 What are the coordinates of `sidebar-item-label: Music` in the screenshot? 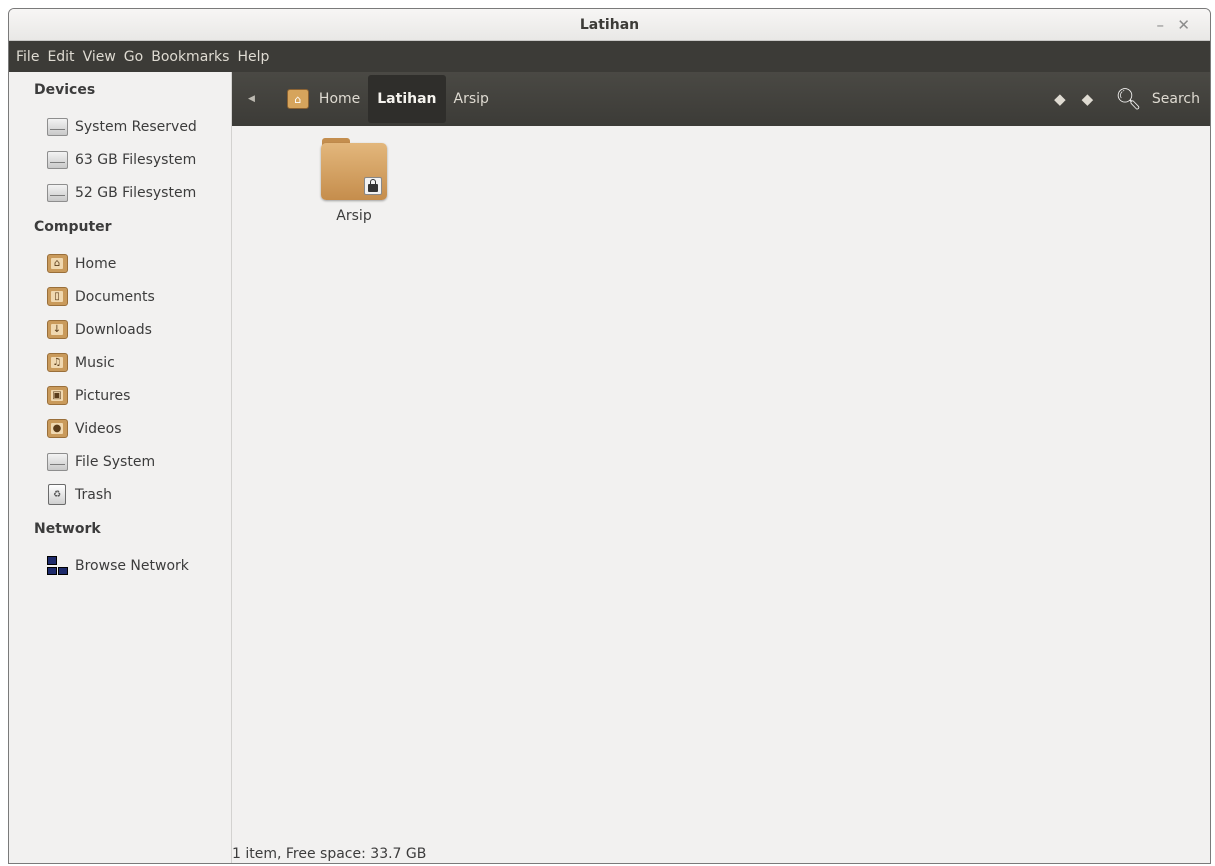 It's located at (95, 362).